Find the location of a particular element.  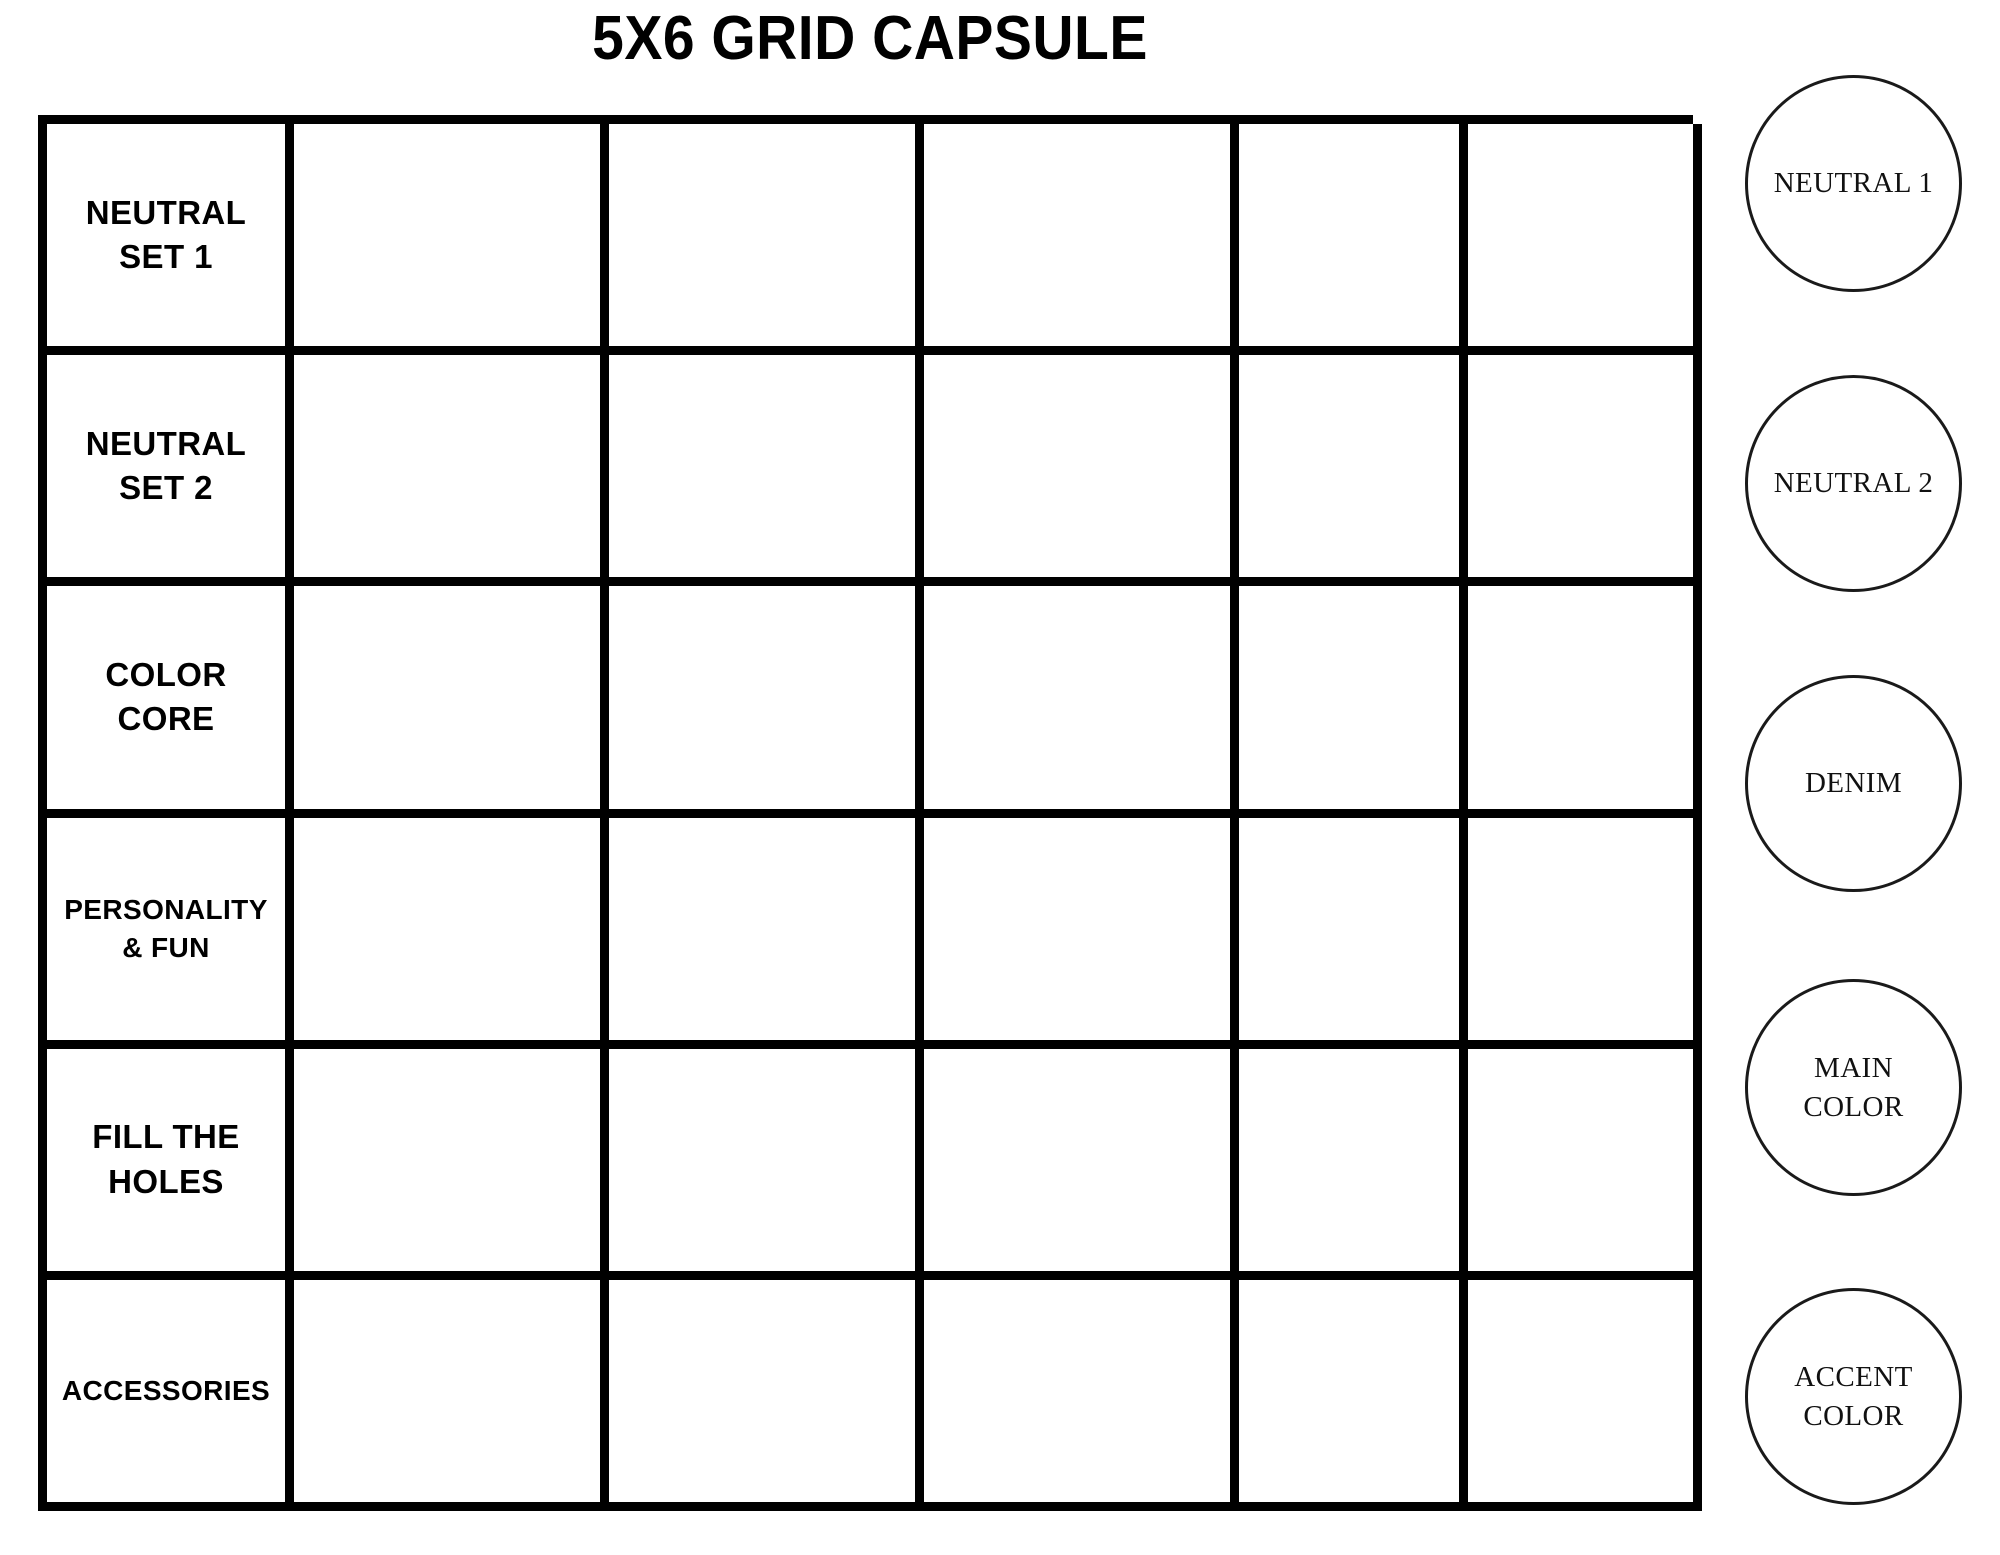

swatch-circle: DENIM is located at coordinates (1853, 783).